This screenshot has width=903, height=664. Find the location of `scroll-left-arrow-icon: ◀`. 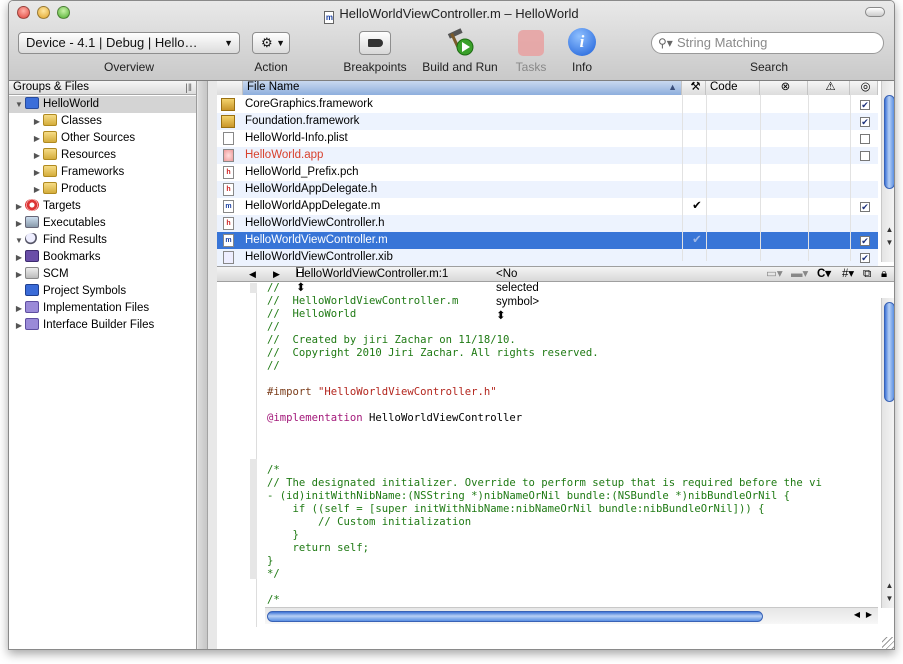

scroll-left-arrow-icon: ◀ is located at coordinates (857, 614).